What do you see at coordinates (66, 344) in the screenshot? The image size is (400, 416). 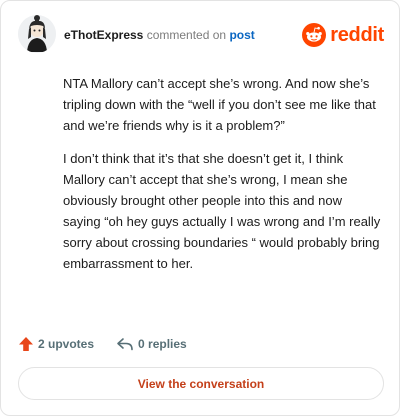 I see `upvotes-count: 2 upvotes` at bounding box center [66, 344].